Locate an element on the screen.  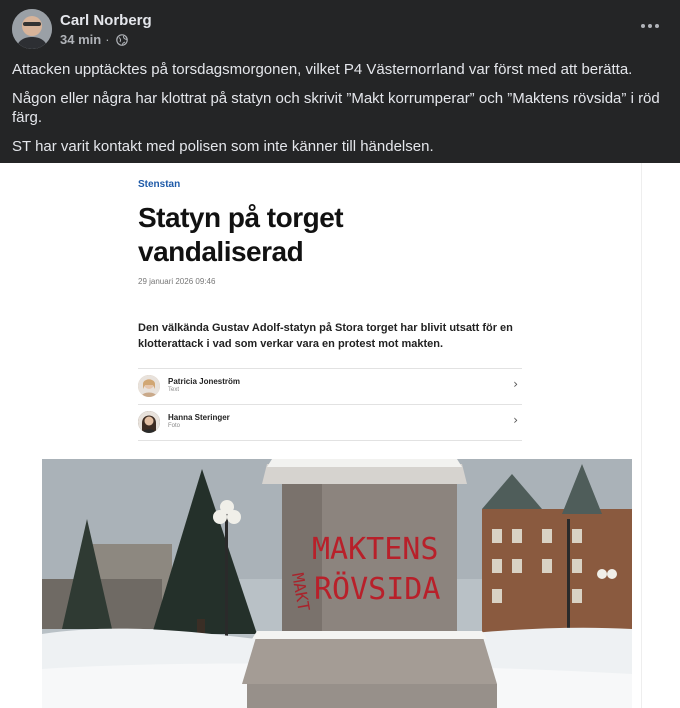
article-date: 29 januari 2026 09:46 is located at coordinates (177, 281).